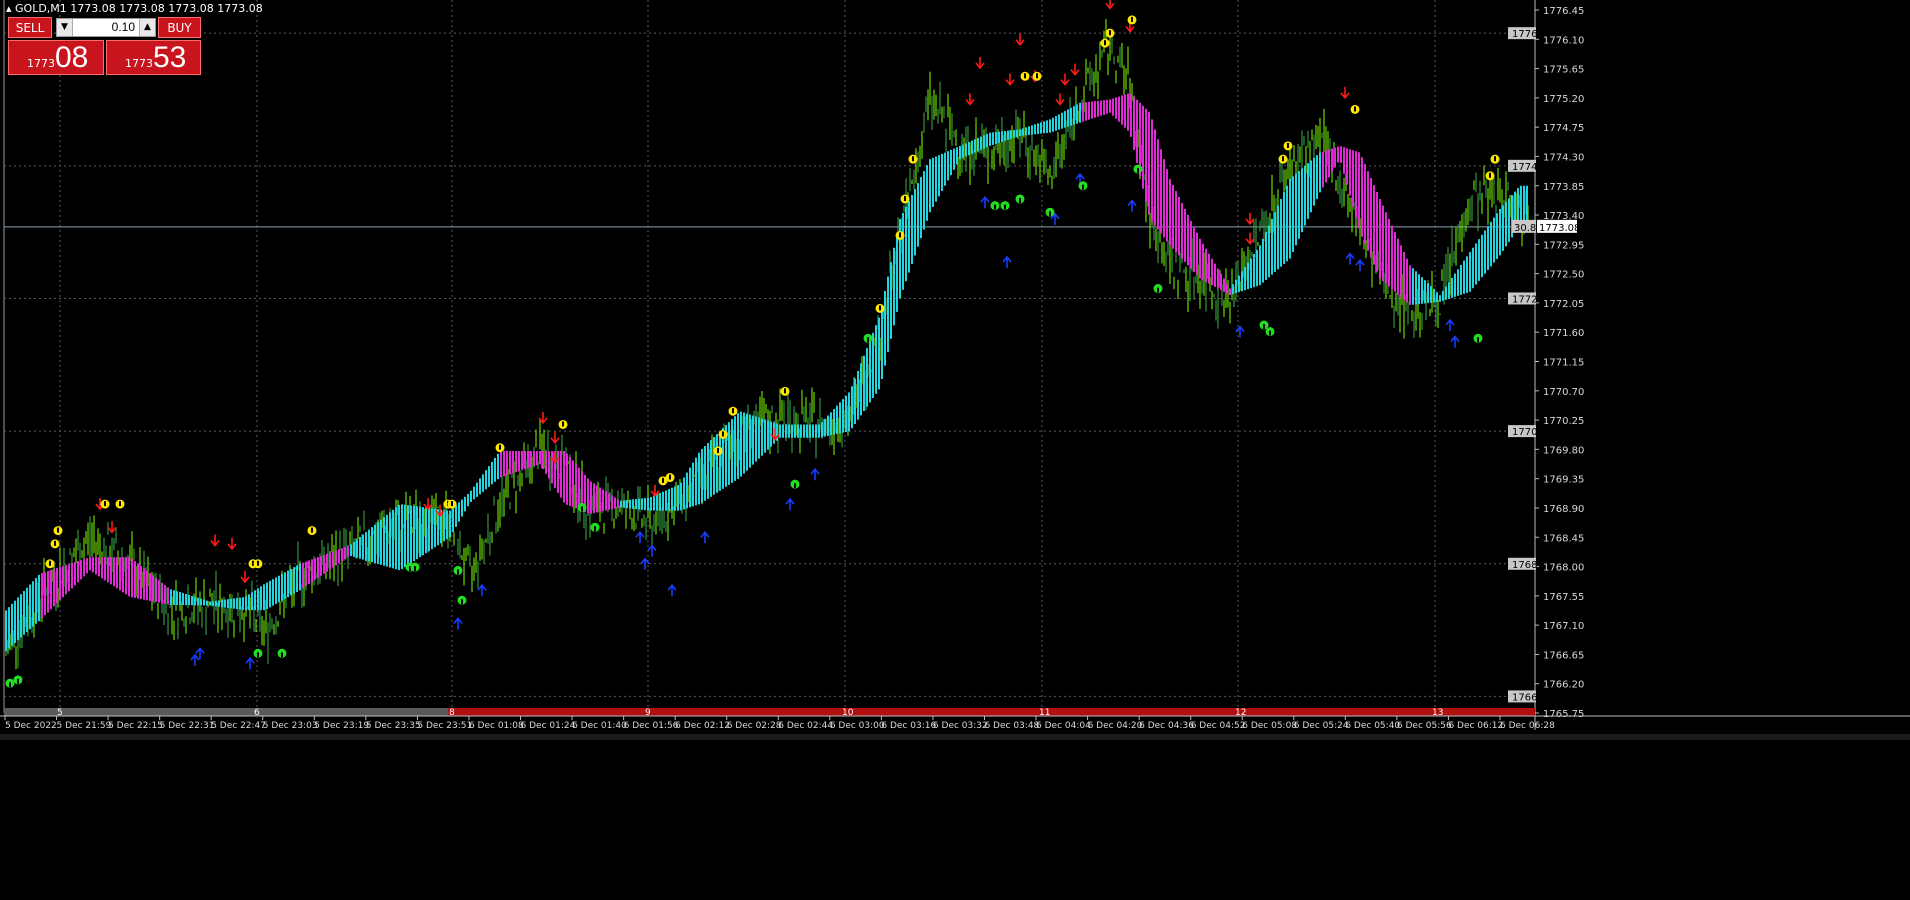 The height and width of the screenshot is (900, 1910). What do you see at coordinates (1563, 655) in the screenshot?
I see `price-tick-label: 1766.65` at bounding box center [1563, 655].